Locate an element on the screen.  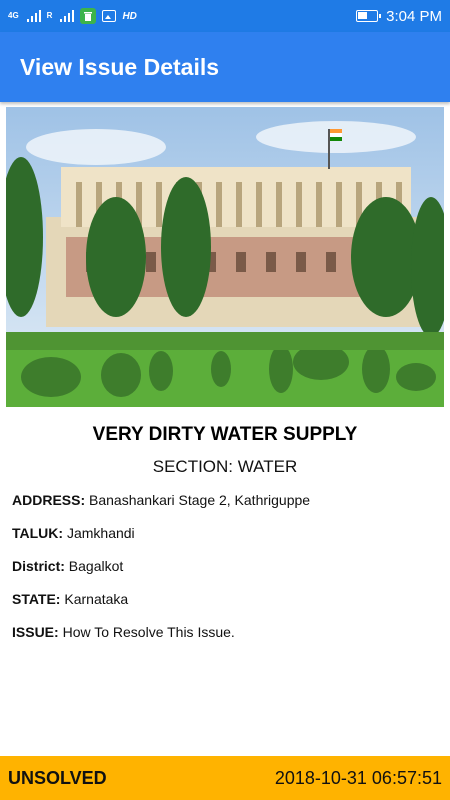
district-label: District: is located at coordinates (38, 566).